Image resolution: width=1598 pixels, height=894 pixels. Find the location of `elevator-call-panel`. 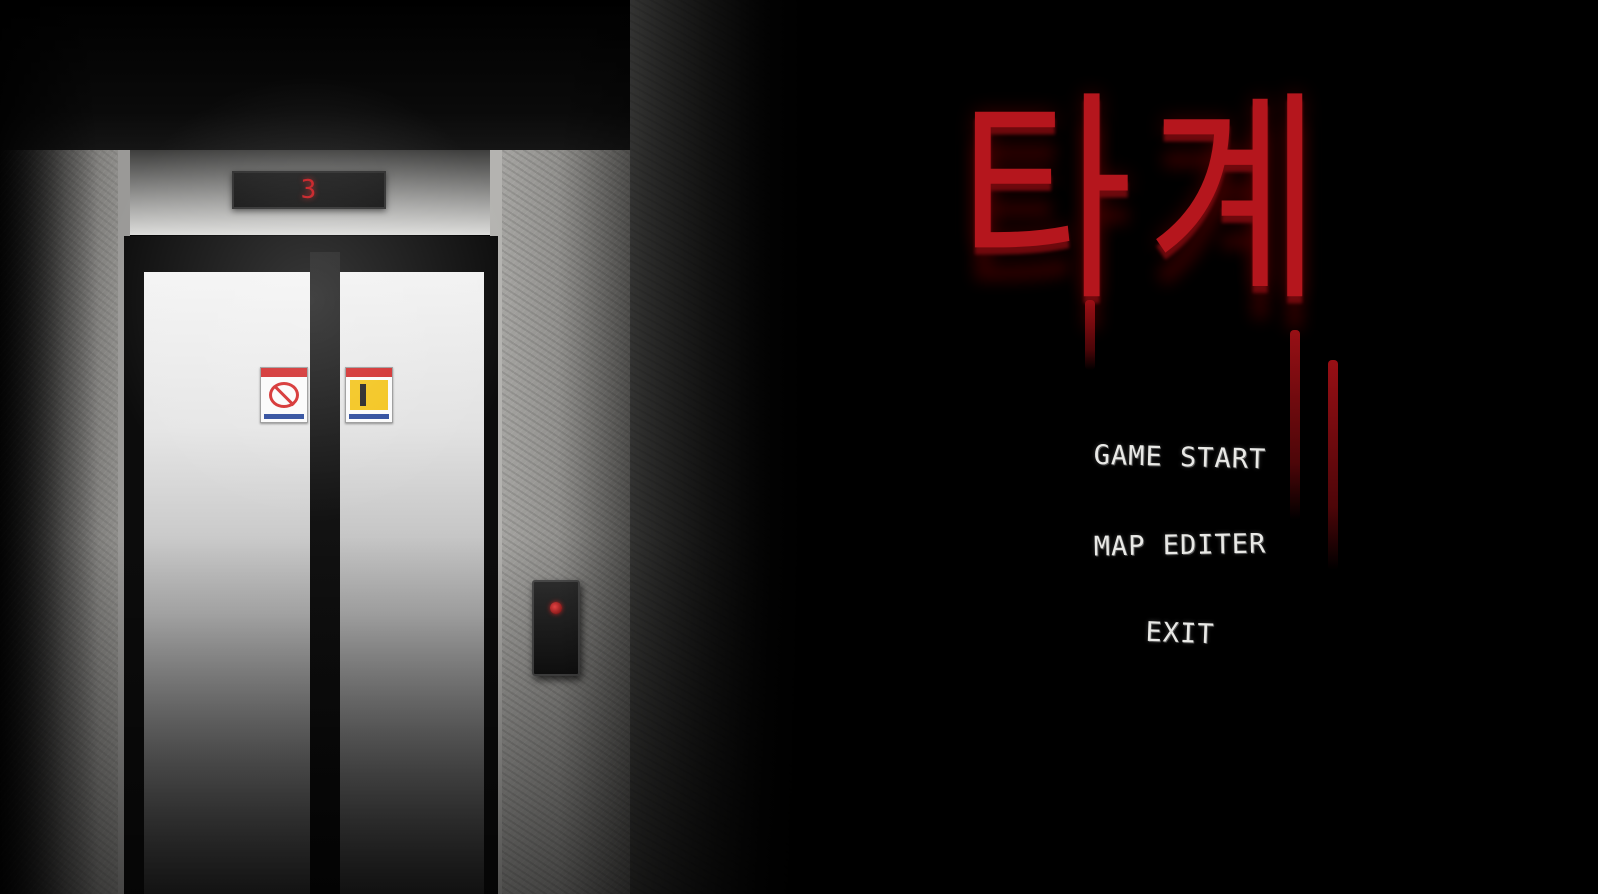

elevator-call-panel is located at coordinates (556, 628).